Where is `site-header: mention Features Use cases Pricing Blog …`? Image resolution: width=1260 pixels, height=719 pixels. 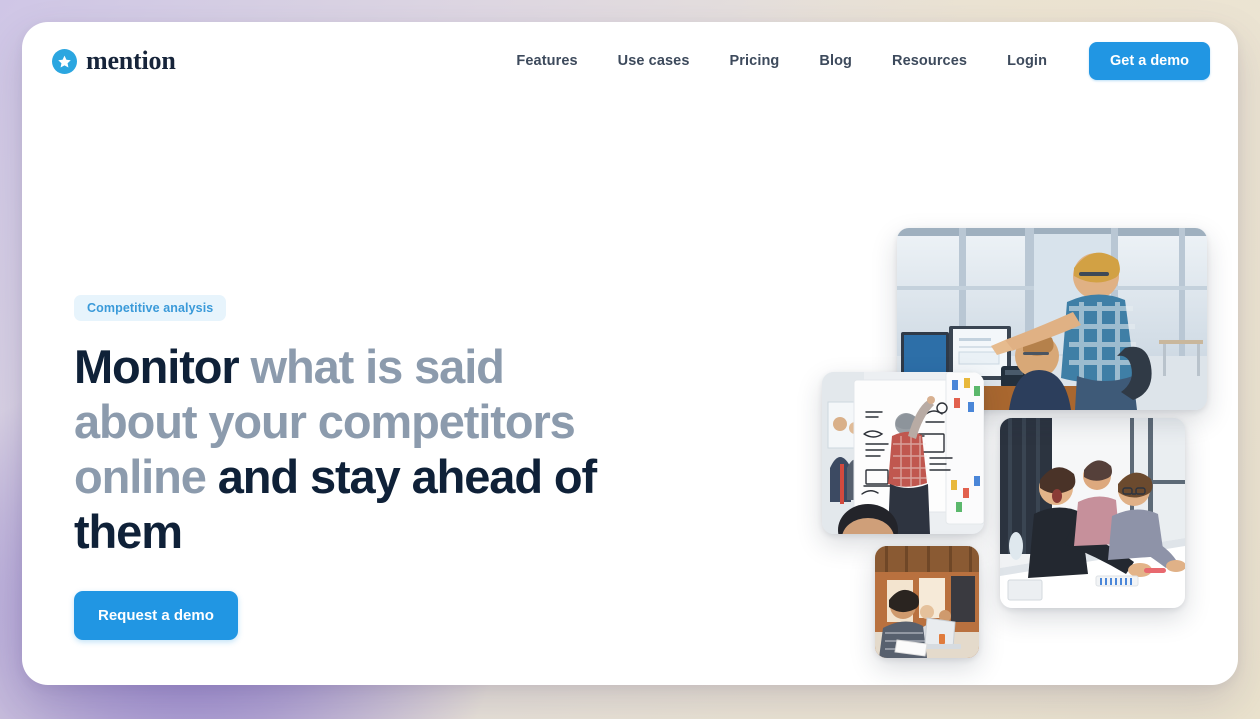
site-header: mention Features Use cases Pricing Blog … is located at coordinates (630, 61).